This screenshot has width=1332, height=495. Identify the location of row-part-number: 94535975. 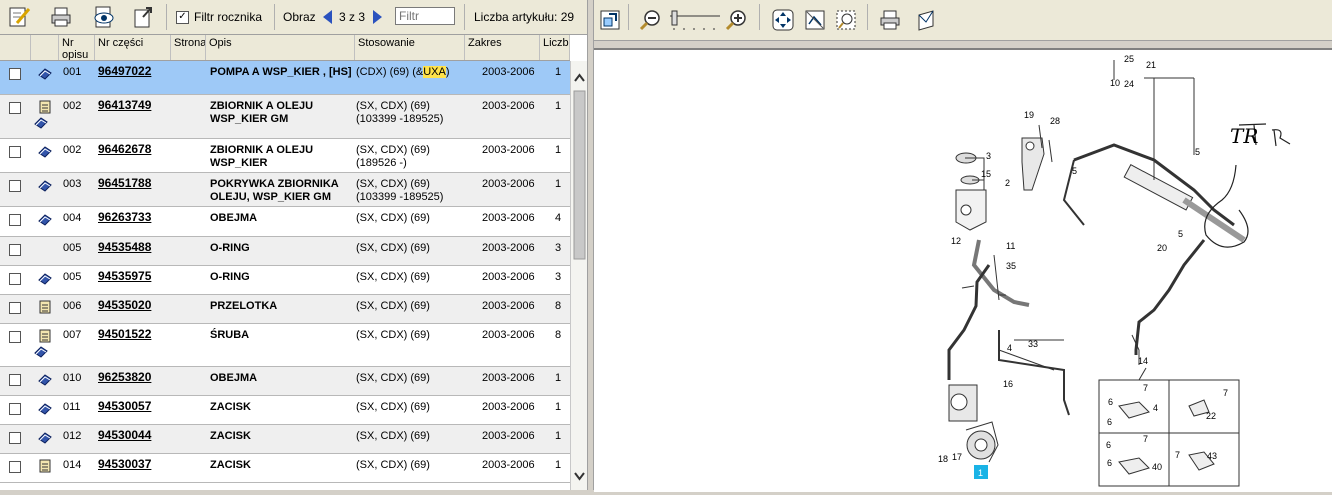
(124, 276).